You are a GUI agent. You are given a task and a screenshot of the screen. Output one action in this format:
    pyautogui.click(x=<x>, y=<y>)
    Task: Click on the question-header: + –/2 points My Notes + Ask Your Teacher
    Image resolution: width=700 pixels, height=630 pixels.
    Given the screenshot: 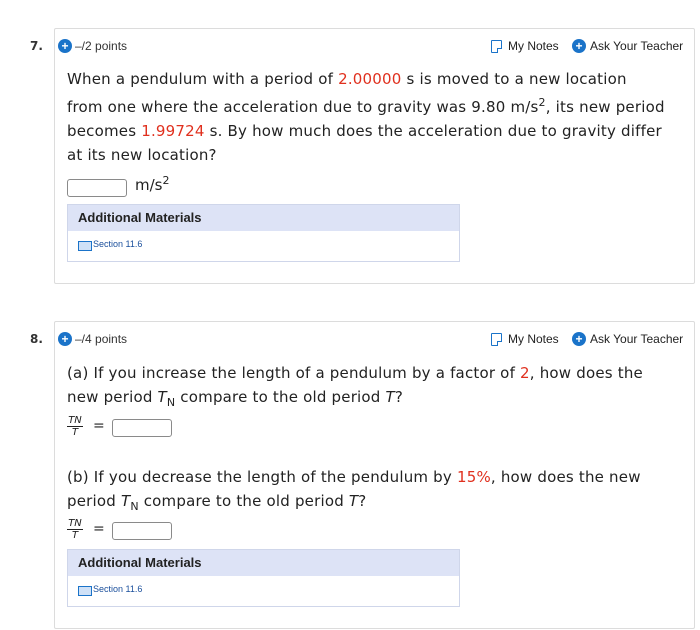 What is the action you would take?
    pyautogui.click(x=374, y=45)
    